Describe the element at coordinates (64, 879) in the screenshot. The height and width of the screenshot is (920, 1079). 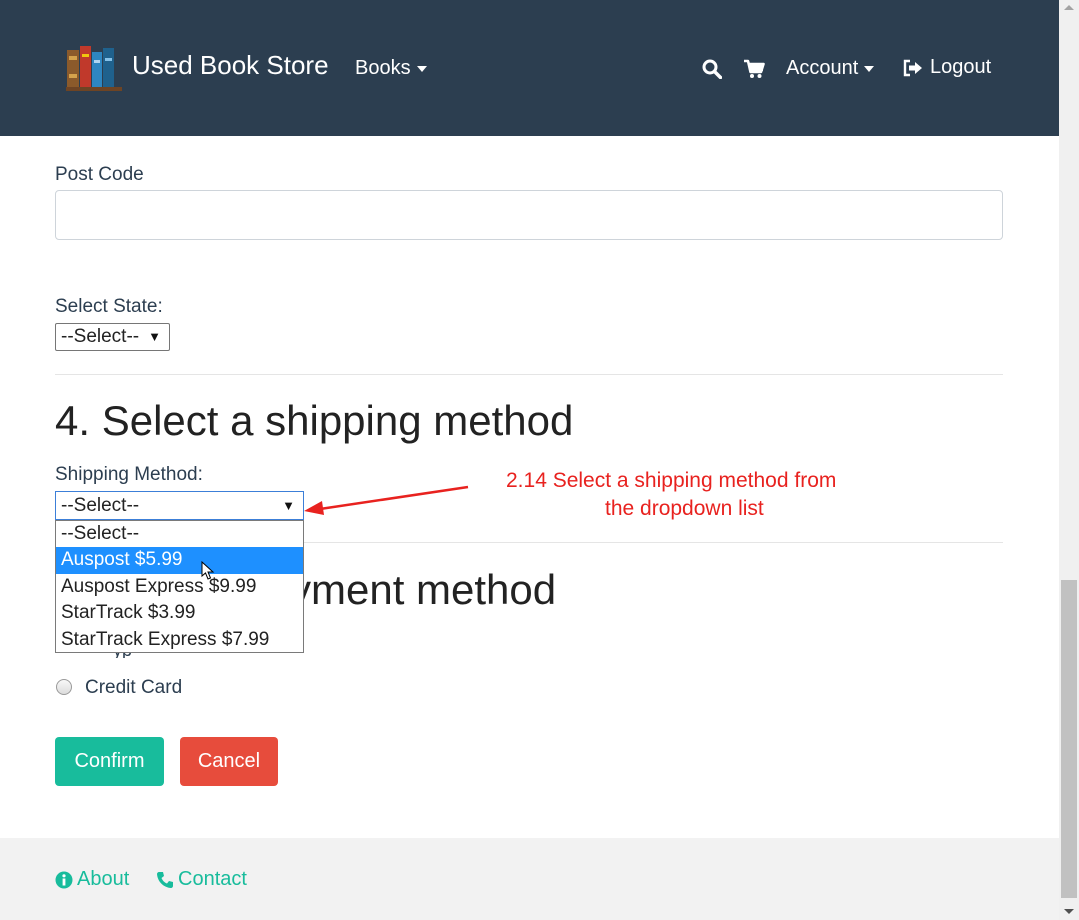
I see `info-icon` at that location.